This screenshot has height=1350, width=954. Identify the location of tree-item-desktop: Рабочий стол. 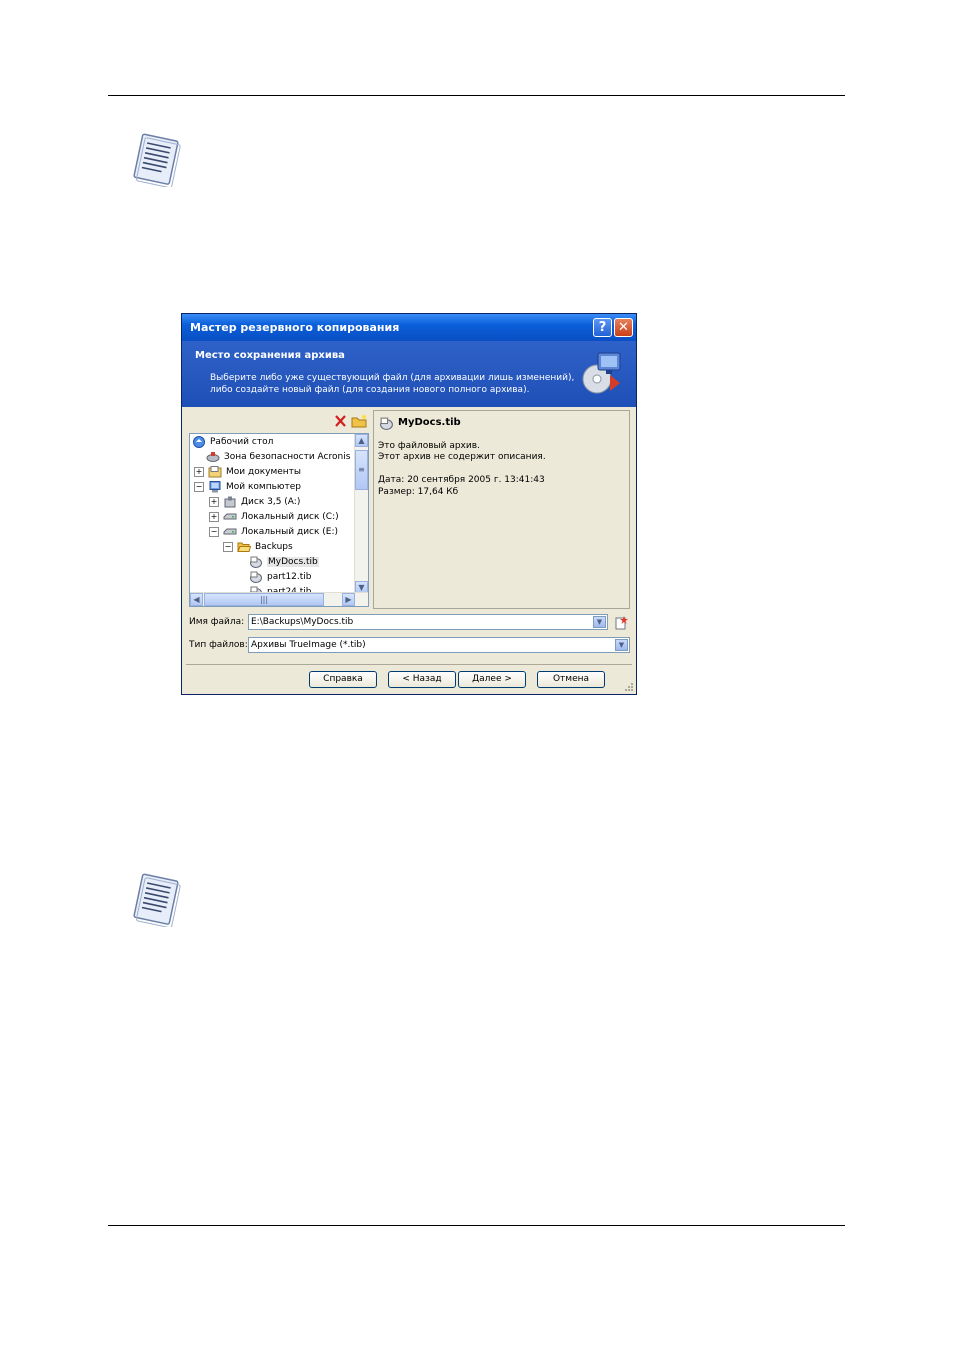
(232, 442).